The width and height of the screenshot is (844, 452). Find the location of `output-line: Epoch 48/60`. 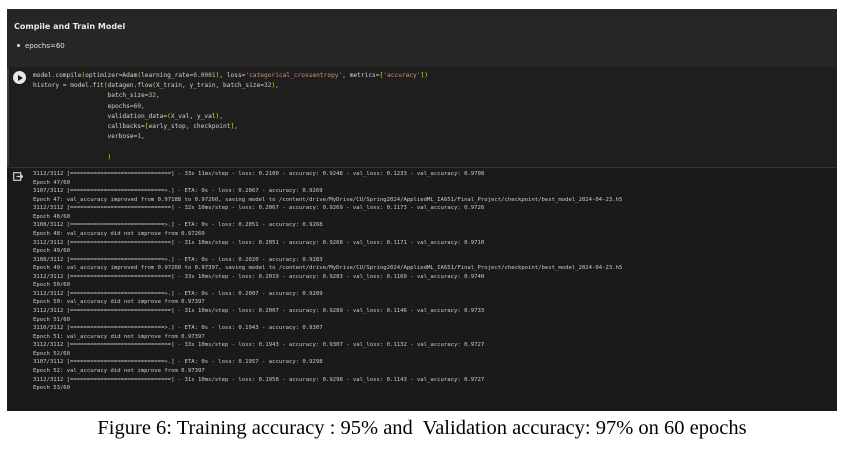

output-line: Epoch 48/60 is located at coordinates (52, 216).